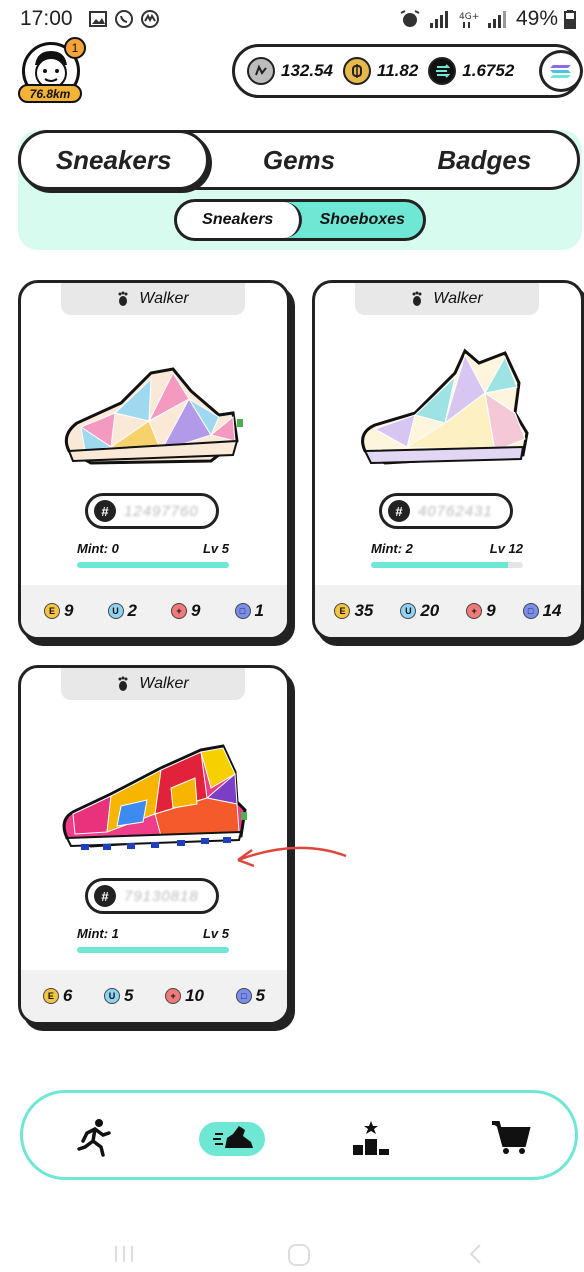 The width and height of the screenshot is (584, 1272). Describe the element at coordinates (438, 19) in the screenshot. I see `signal-icon` at that location.